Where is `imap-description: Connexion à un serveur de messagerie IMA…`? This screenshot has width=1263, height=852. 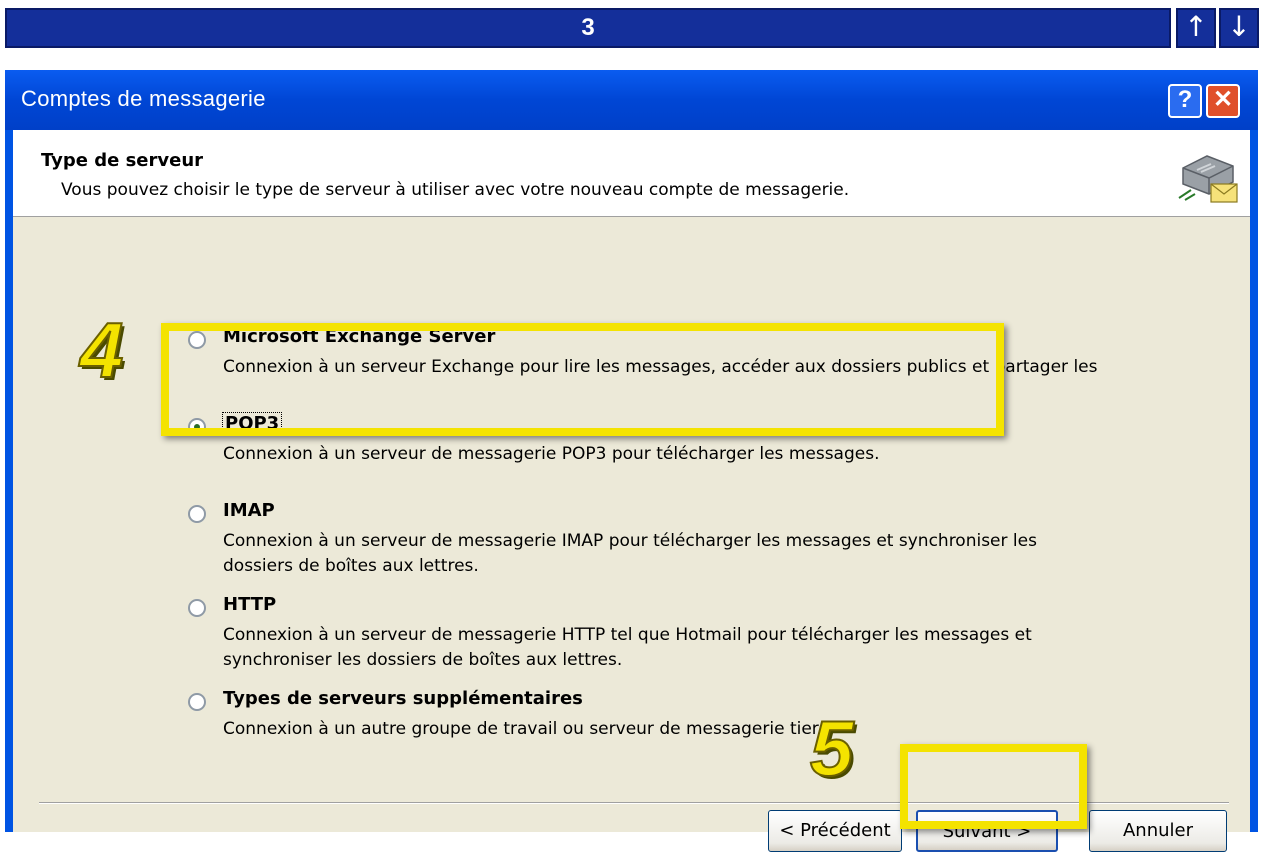
imap-description: Connexion à un serveur de messagerie IMA… is located at coordinates (630, 553).